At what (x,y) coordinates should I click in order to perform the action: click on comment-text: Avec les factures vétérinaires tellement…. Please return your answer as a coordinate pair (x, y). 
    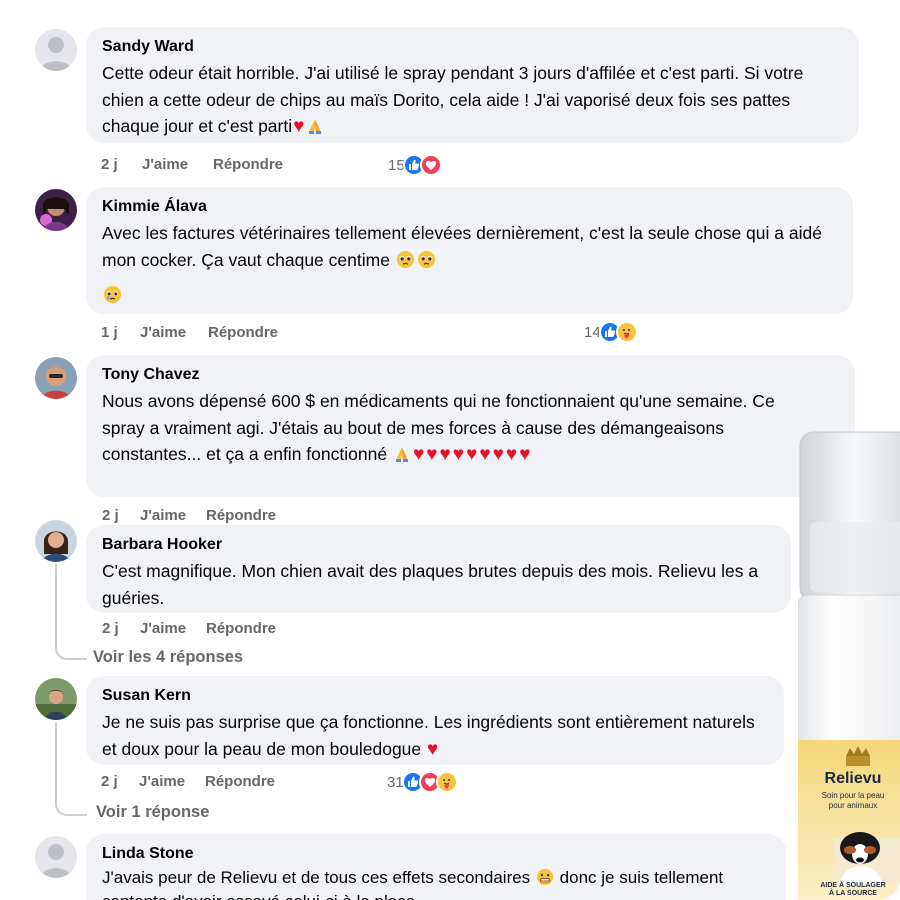
    Looking at the image, I should click on (470, 248).